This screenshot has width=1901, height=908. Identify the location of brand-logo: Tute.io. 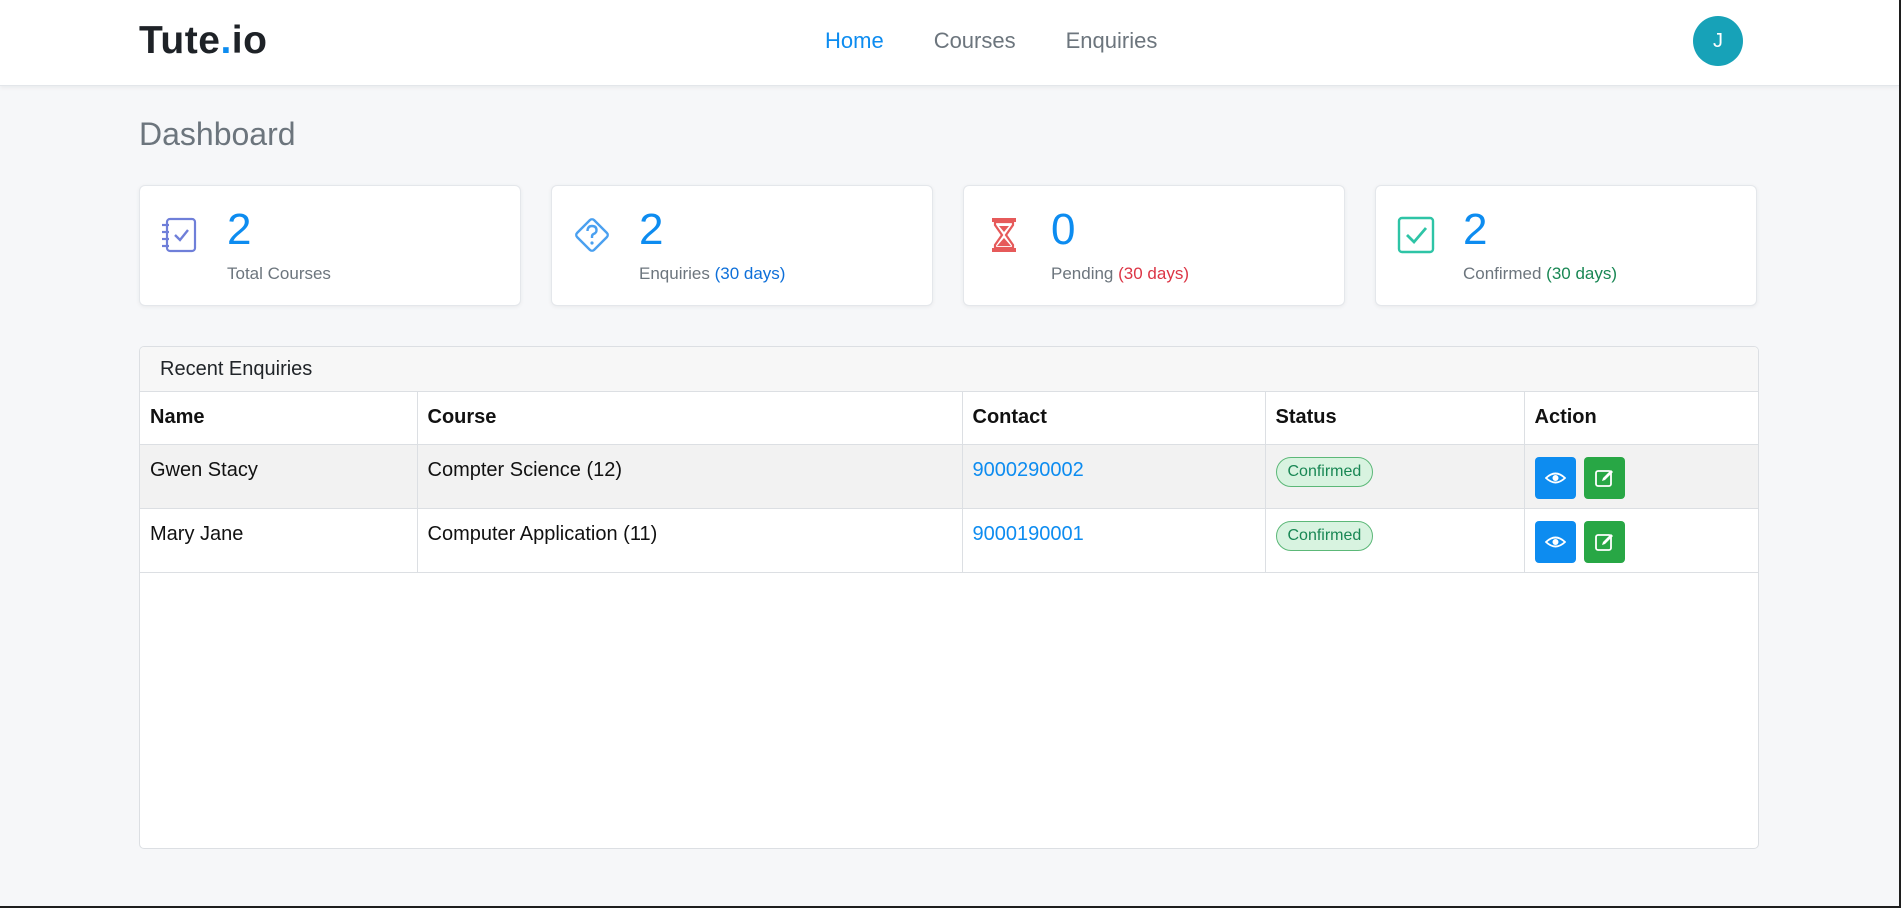
(203, 41).